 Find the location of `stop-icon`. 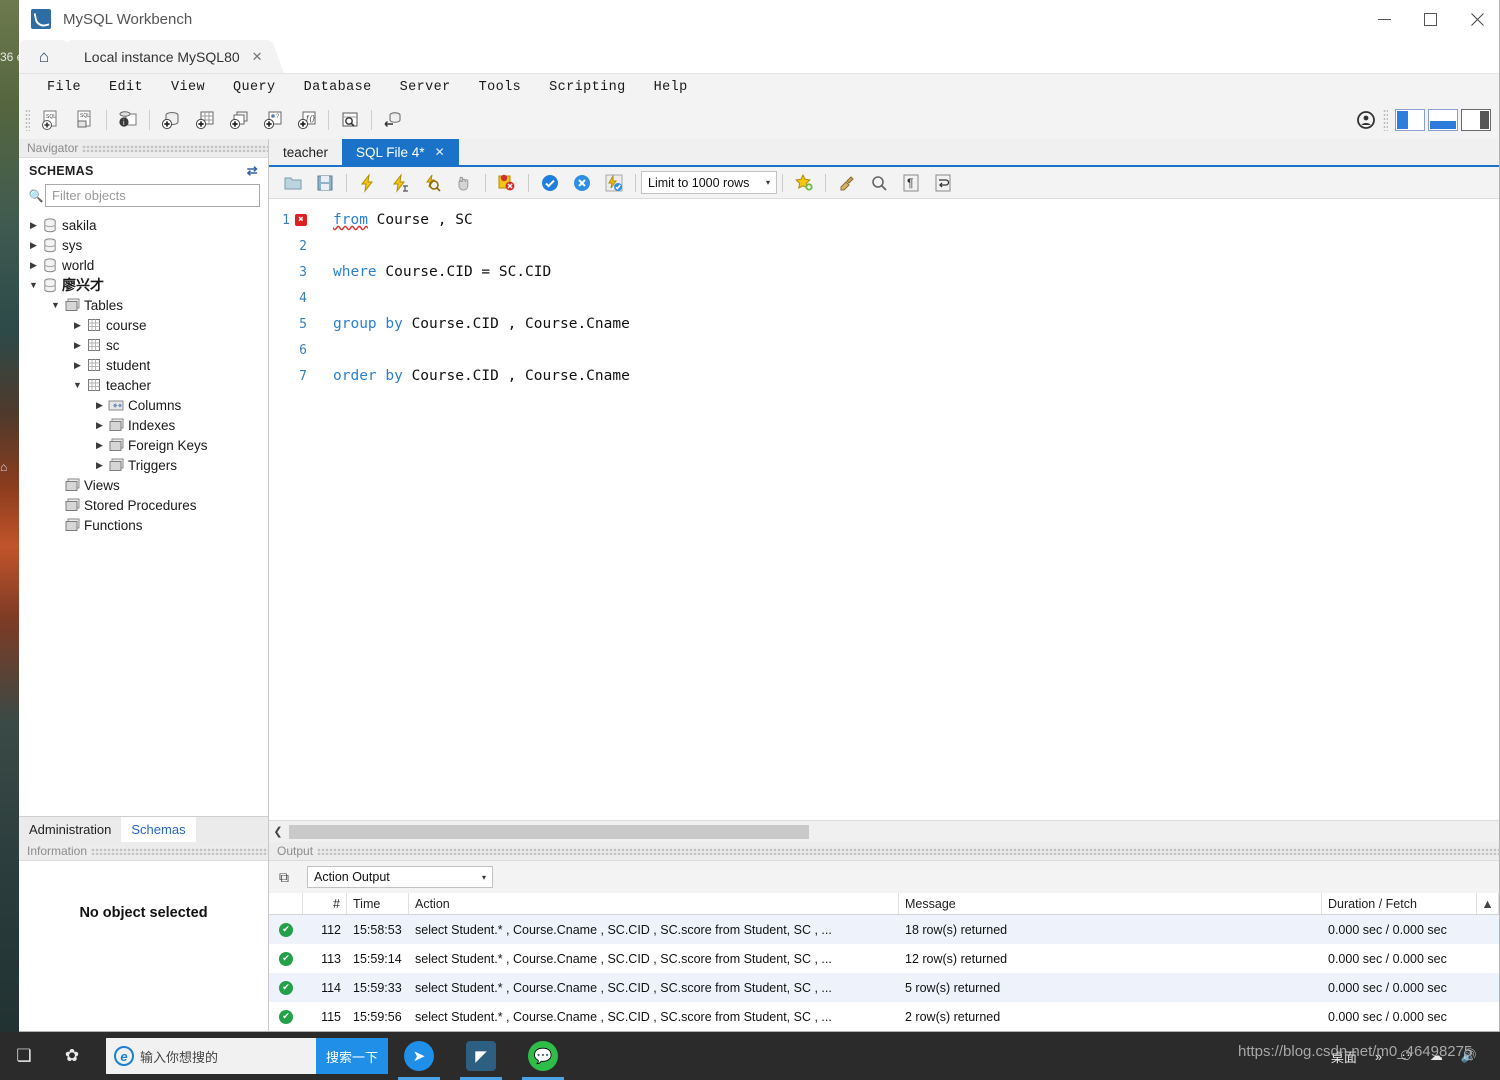

stop-icon is located at coordinates (464, 183).